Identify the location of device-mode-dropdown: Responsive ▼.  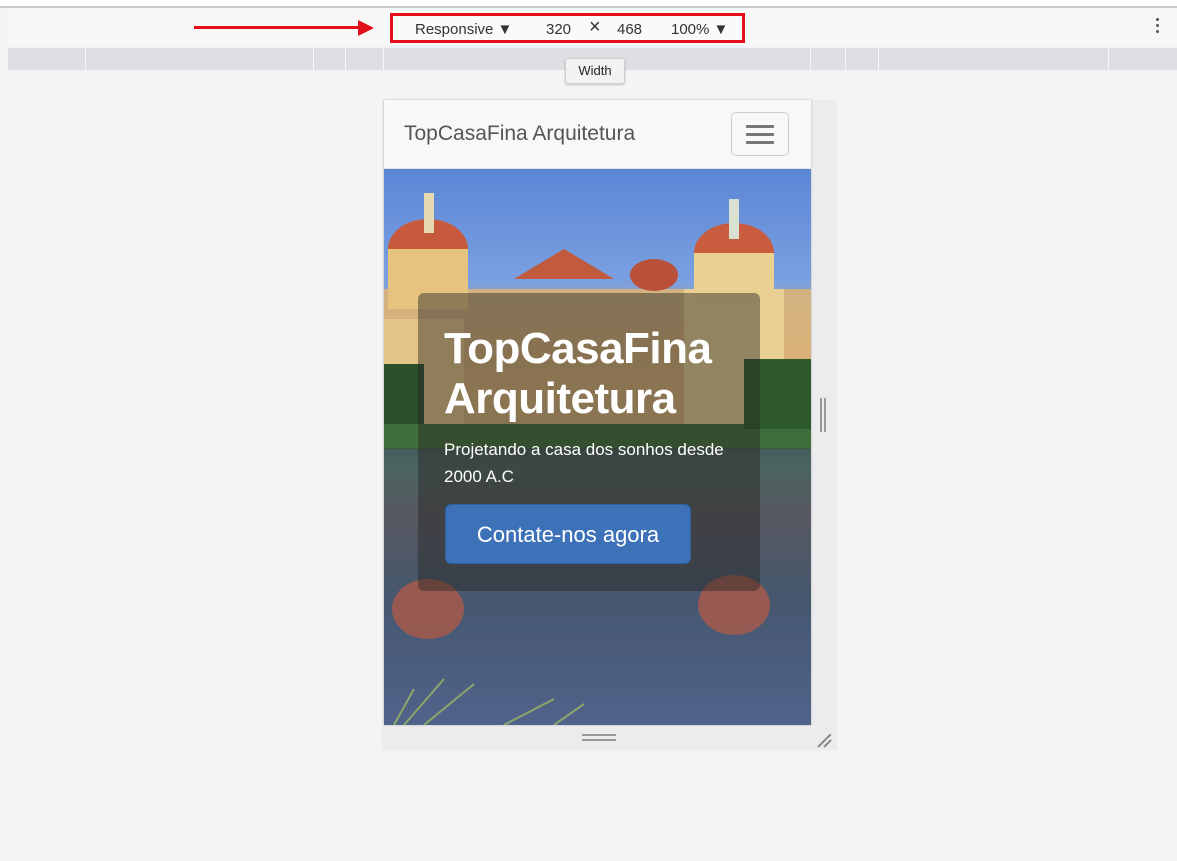
(463, 29).